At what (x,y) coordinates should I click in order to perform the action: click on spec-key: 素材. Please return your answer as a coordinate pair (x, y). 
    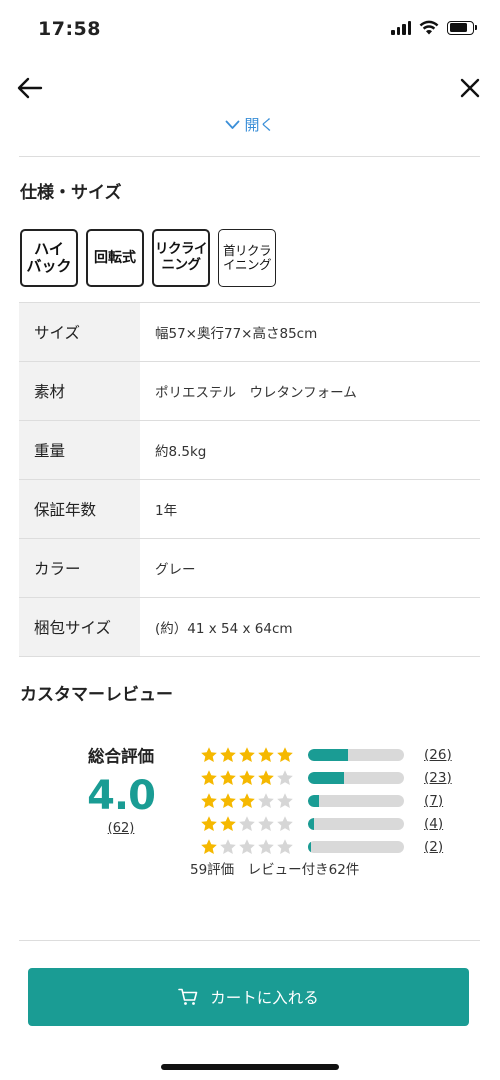
    Looking at the image, I should click on (79, 391).